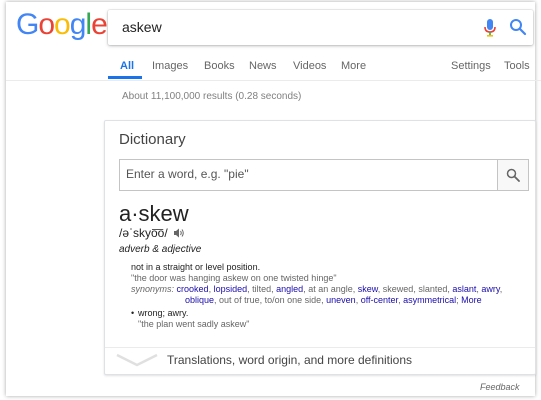 Image resolution: width=541 pixels, height=400 pixels. Describe the element at coordinates (127, 66) in the screenshot. I see `tab-all: All` at that location.